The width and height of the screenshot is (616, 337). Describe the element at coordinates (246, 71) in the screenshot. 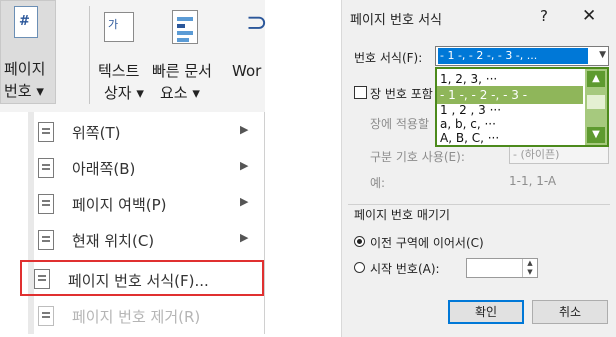

I see `wordart-label: Wor` at that location.